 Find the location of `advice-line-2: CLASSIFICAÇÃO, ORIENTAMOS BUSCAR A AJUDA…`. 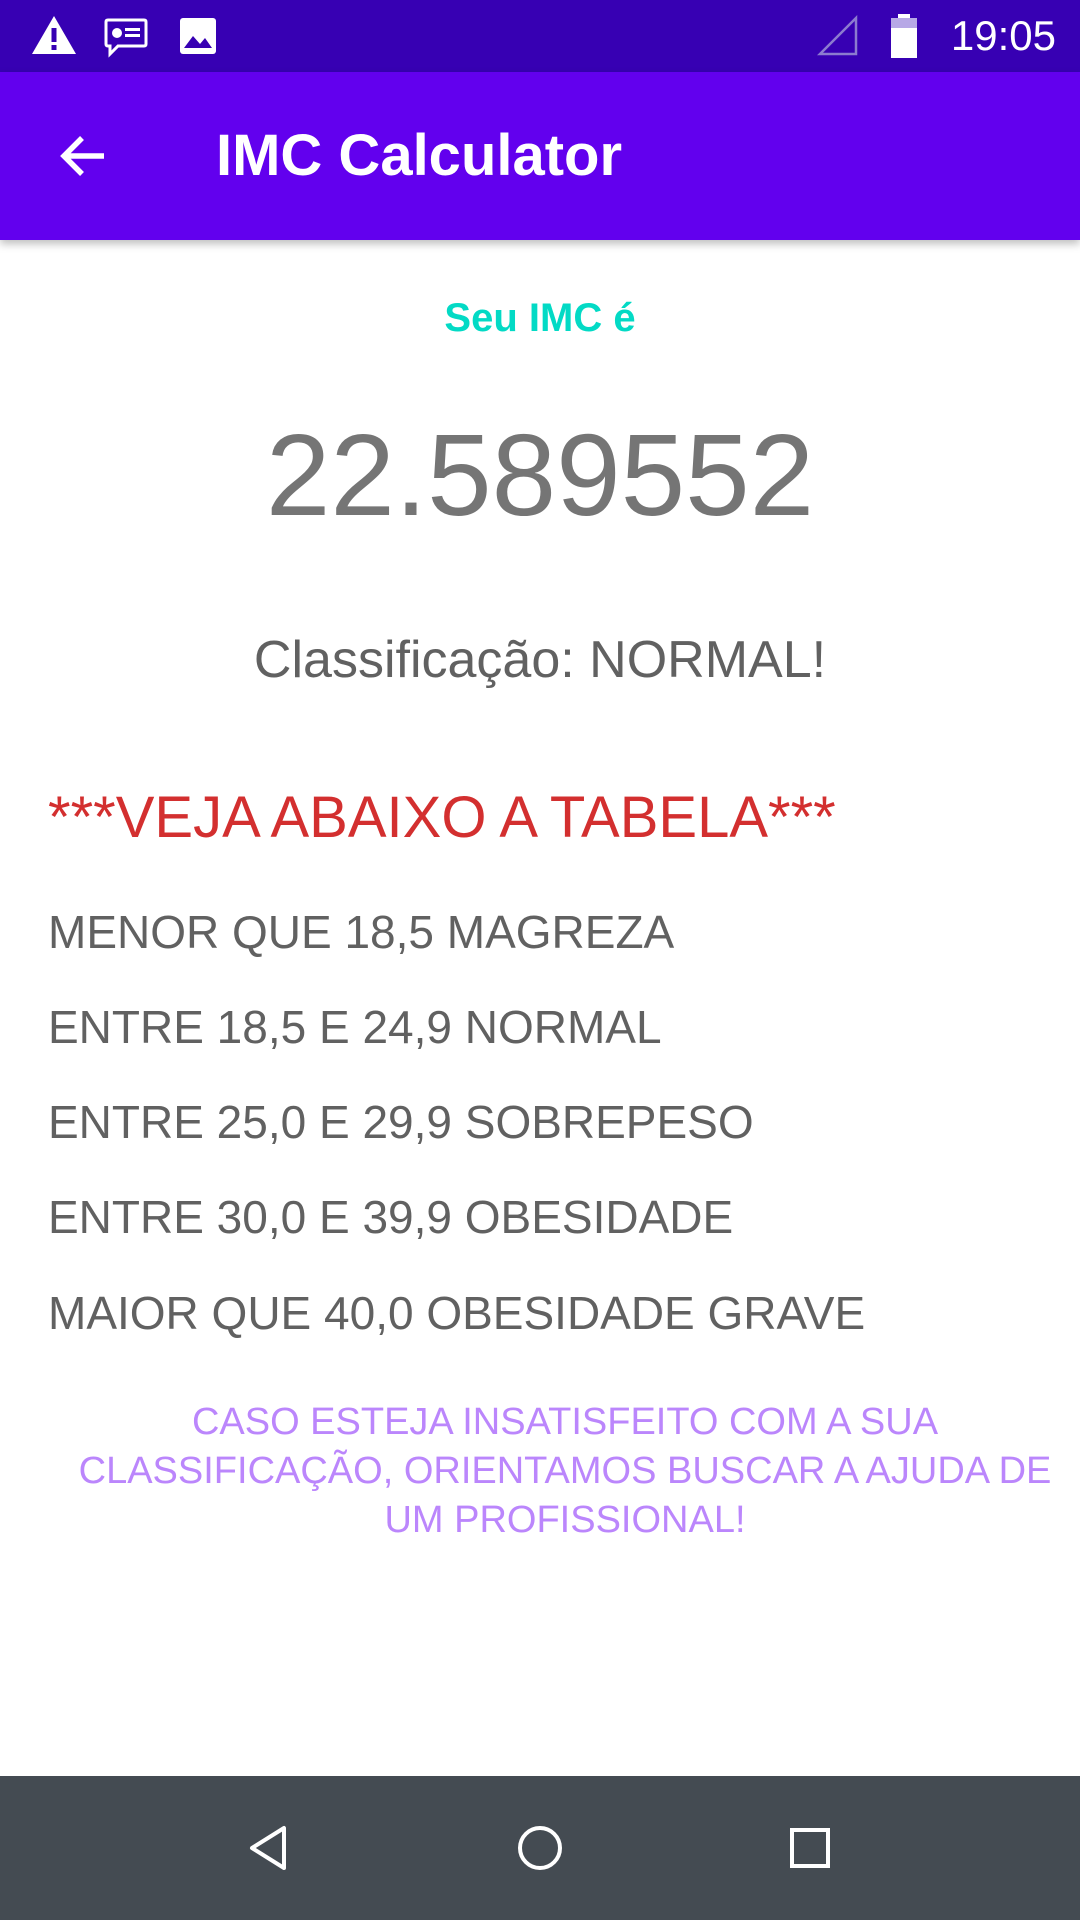

advice-line-2: CLASSIFICAÇÃO, ORIENTAMOS BUSCAR A AJUDA… is located at coordinates (565, 1471).